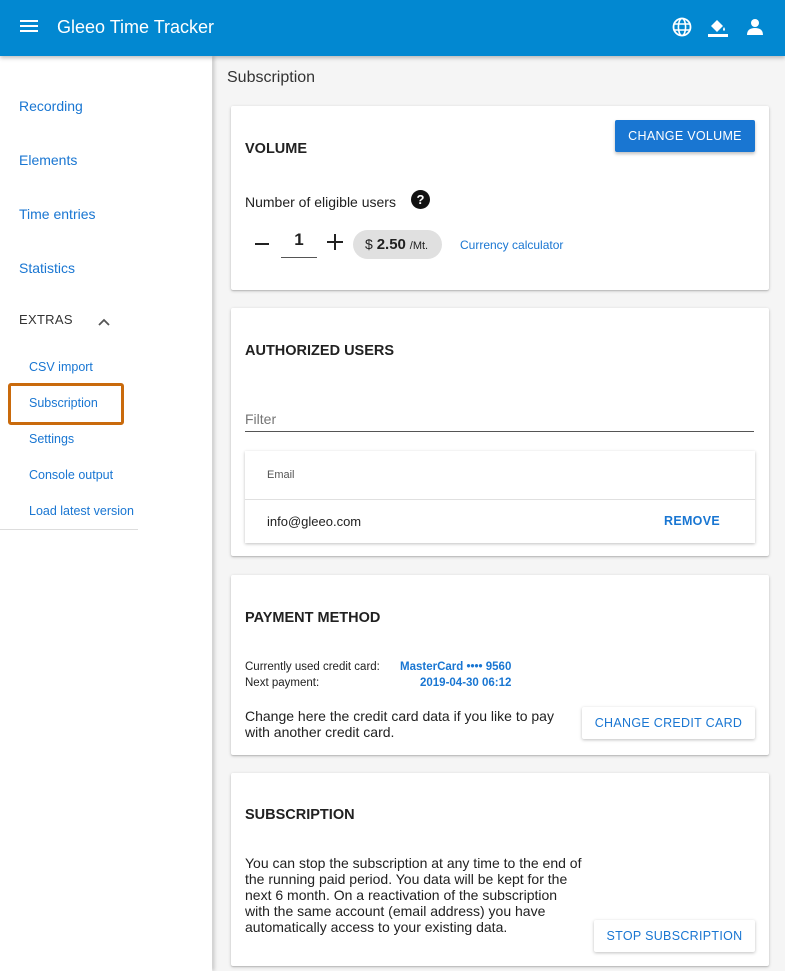 The height and width of the screenshot is (971, 785). What do you see at coordinates (262, 244) in the screenshot?
I see `decrement-icon` at bounding box center [262, 244].